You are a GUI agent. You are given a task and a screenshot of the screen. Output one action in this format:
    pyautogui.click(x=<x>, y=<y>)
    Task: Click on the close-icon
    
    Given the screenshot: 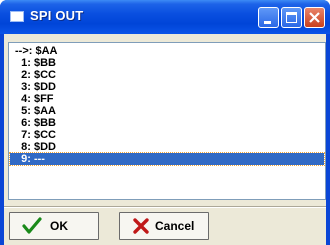 What is the action you would take?
    pyautogui.click(x=314, y=17)
    